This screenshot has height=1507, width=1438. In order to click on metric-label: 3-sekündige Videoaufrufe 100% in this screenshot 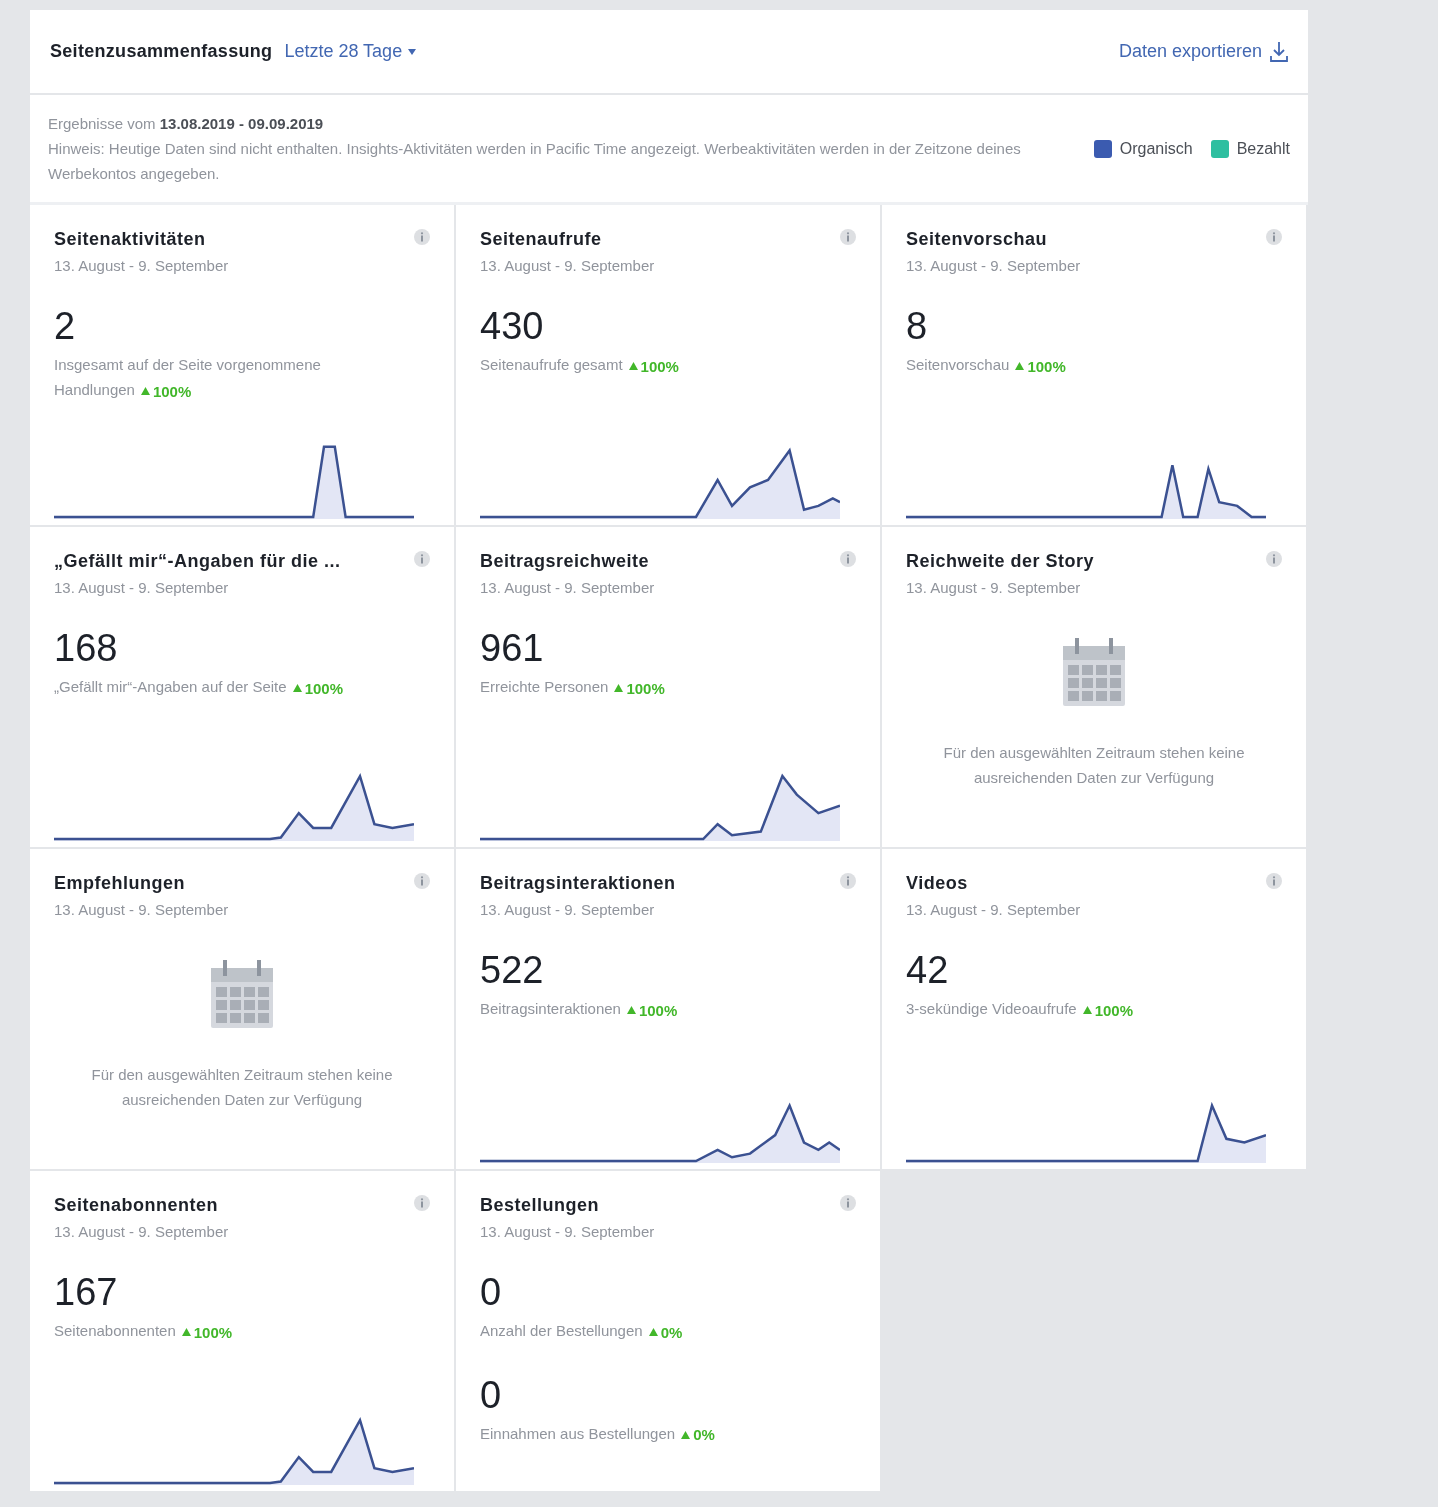, I will do `click(1020, 1010)`.